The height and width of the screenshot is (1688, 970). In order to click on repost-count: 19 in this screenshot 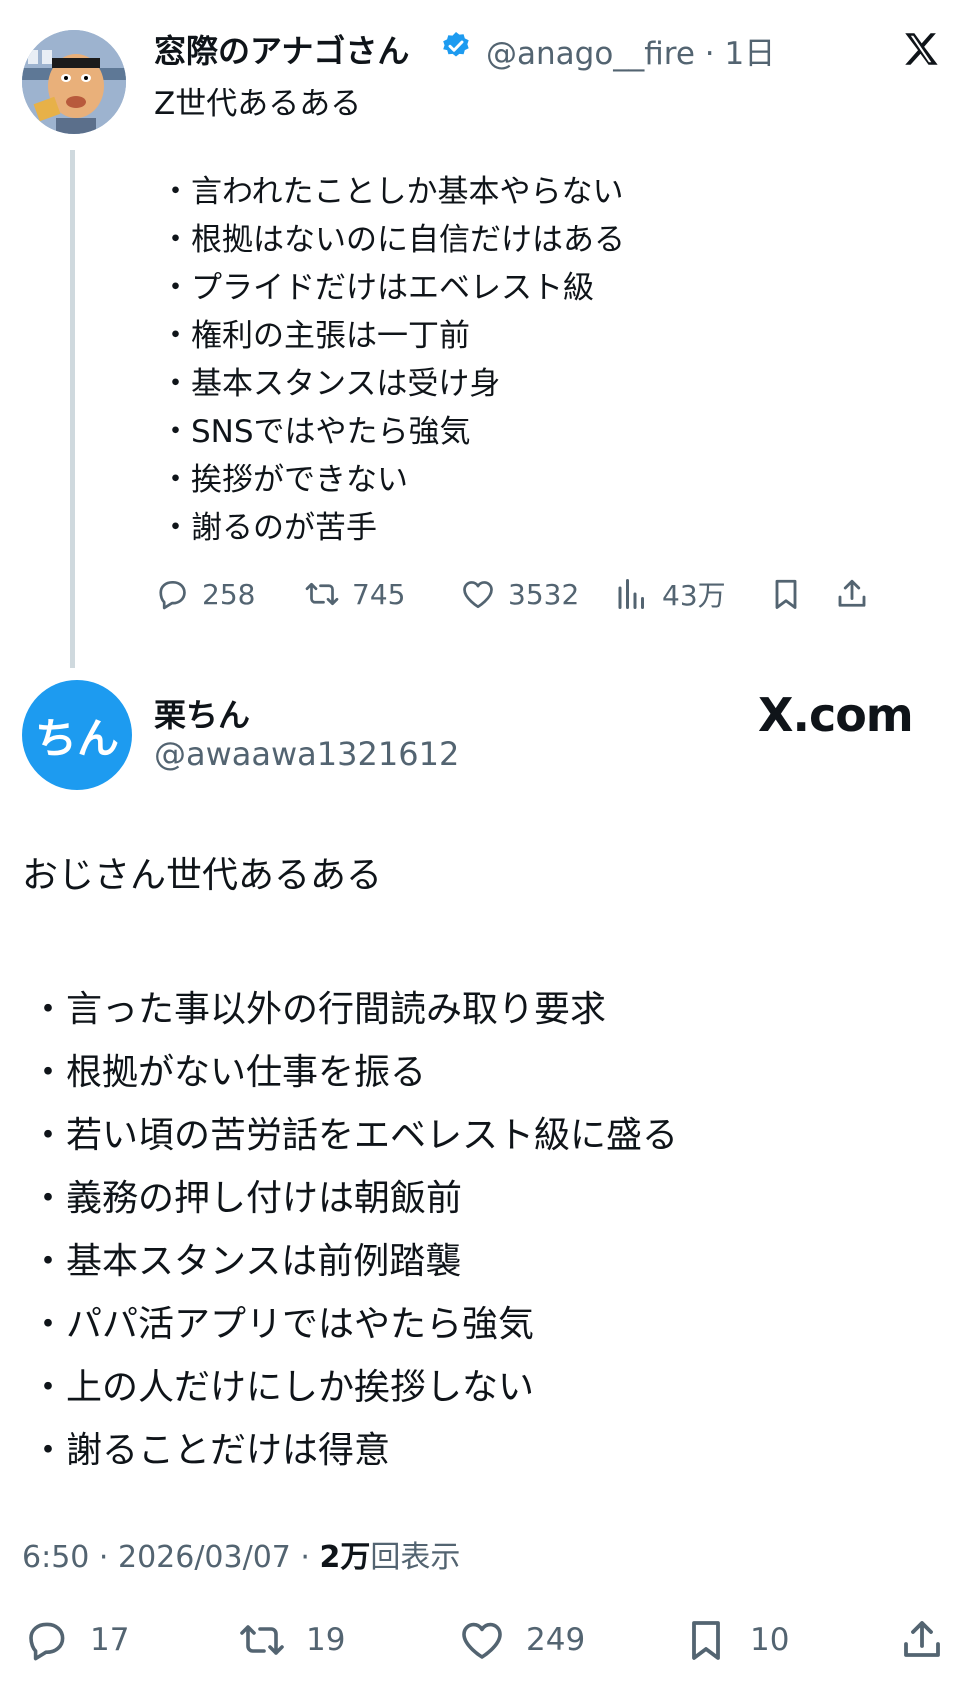, I will do `click(326, 1640)`.